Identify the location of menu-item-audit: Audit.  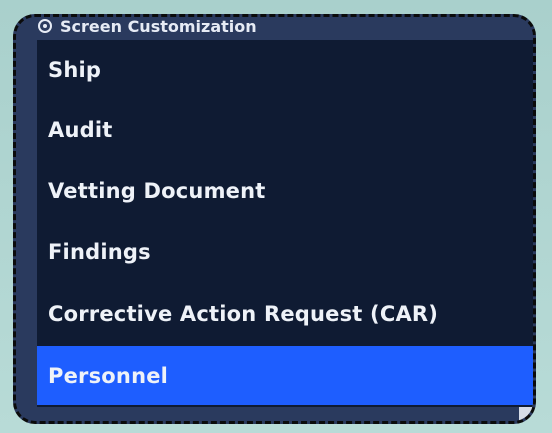
(285, 129).